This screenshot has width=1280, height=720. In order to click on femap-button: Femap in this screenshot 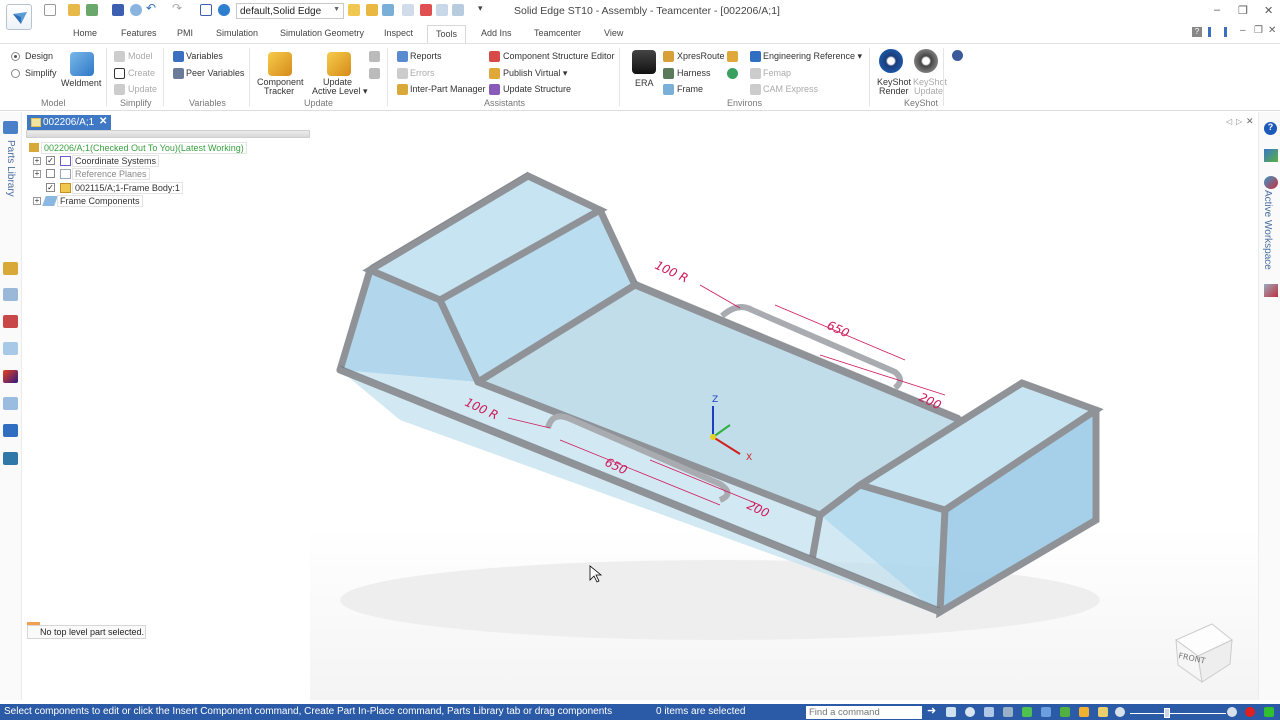, I will do `click(777, 73)`.